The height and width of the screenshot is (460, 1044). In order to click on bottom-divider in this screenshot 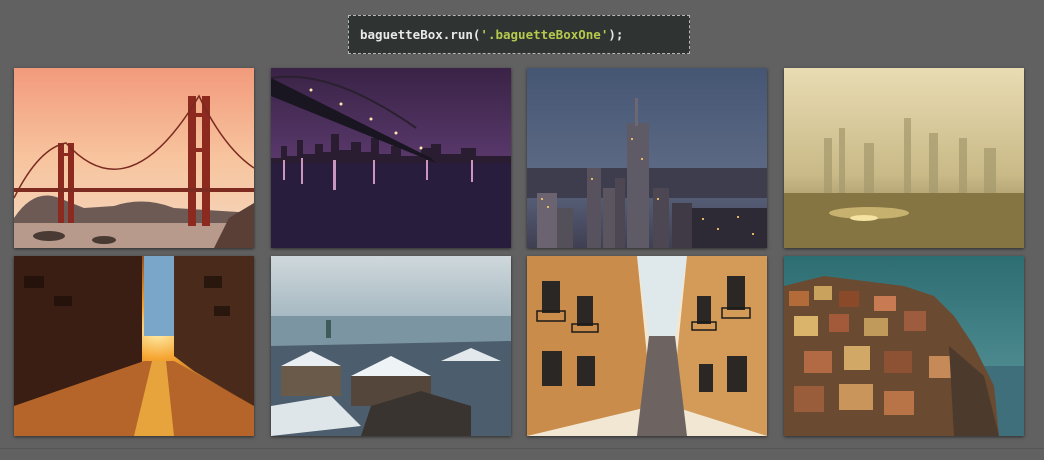, I will do `click(522, 448)`.